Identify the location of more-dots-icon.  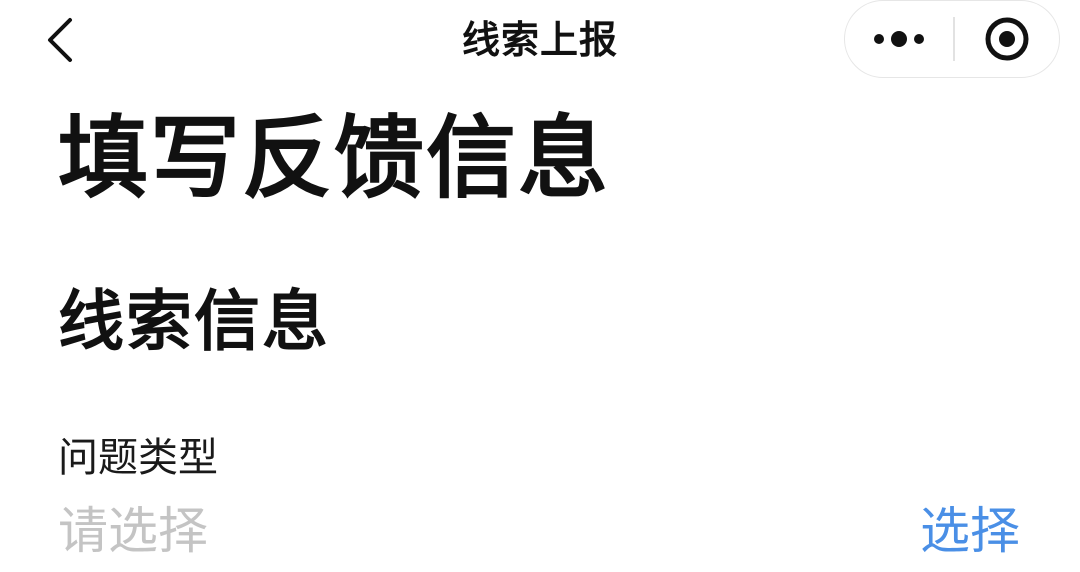
(899, 39).